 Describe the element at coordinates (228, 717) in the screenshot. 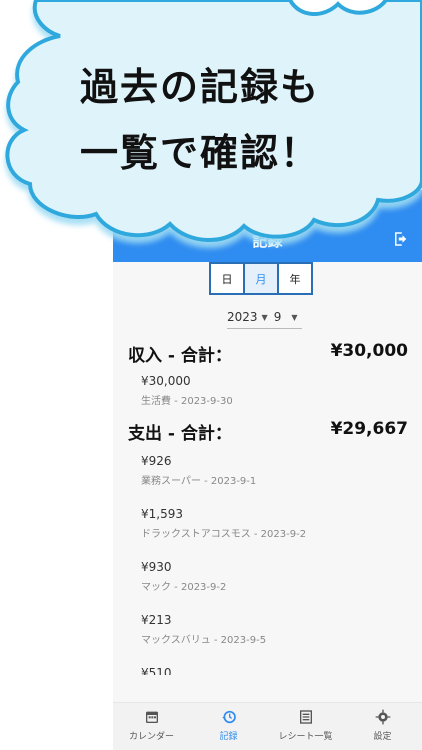

I see `history-icon` at that location.